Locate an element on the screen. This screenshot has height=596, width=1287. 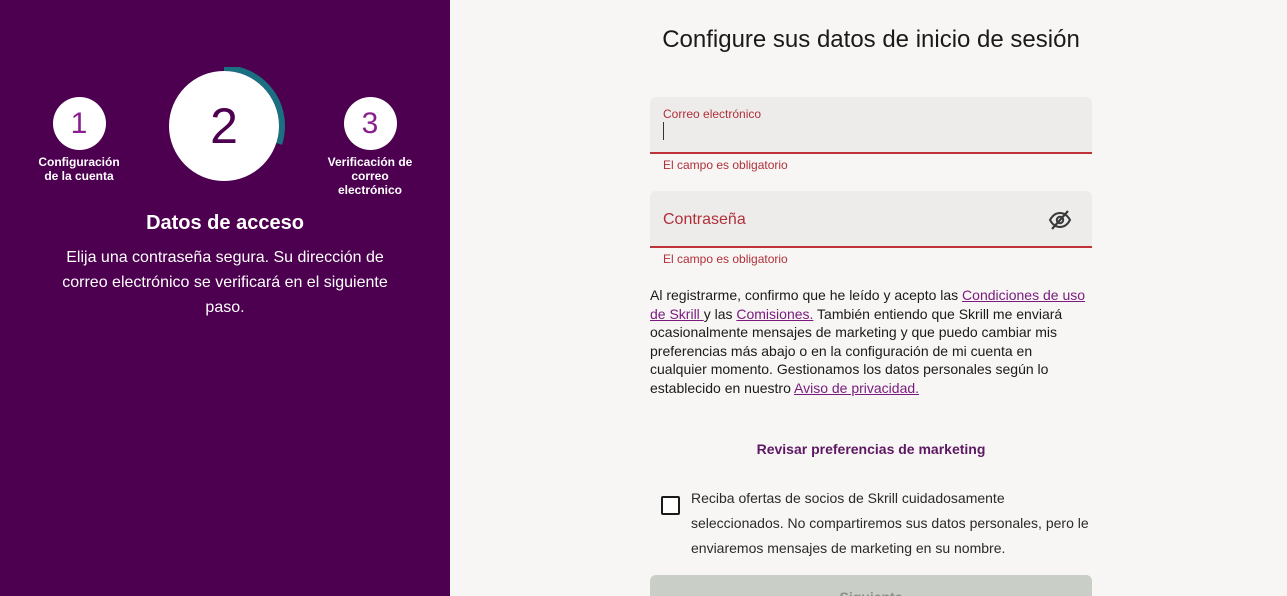
step-2-circle: 2 is located at coordinates (224, 126).